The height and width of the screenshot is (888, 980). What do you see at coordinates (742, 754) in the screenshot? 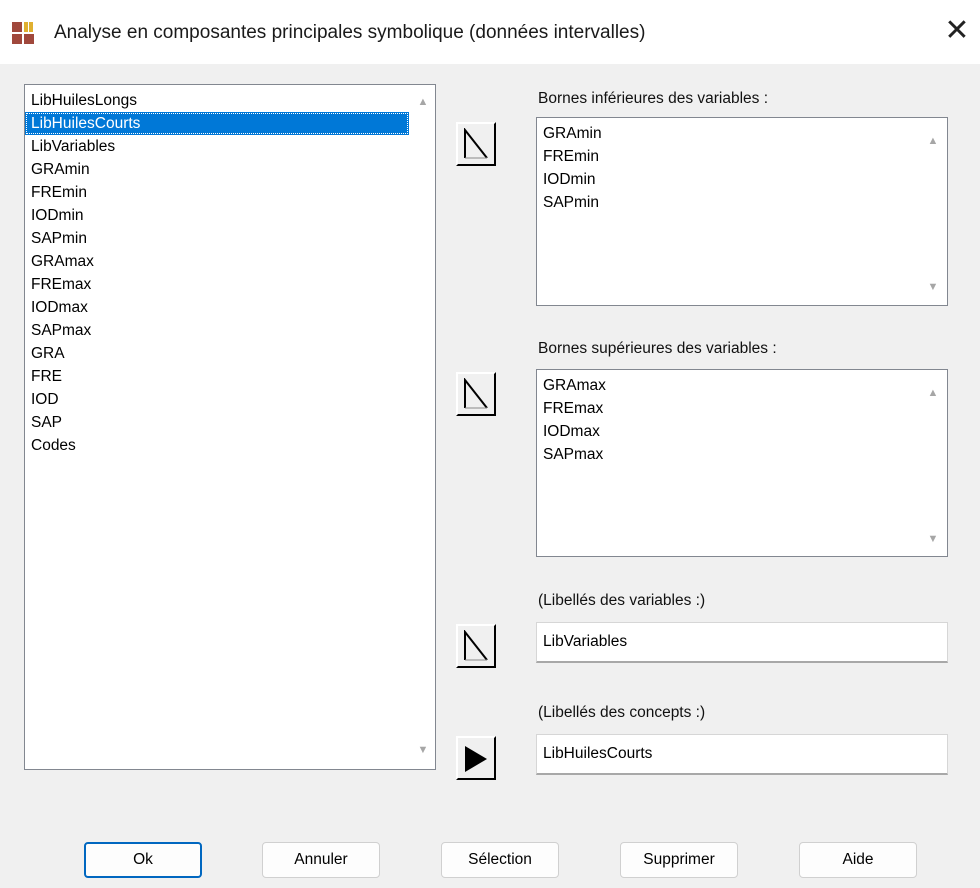
I see `concept-labels-field: LibHuilesCourts` at bounding box center [742, 754].